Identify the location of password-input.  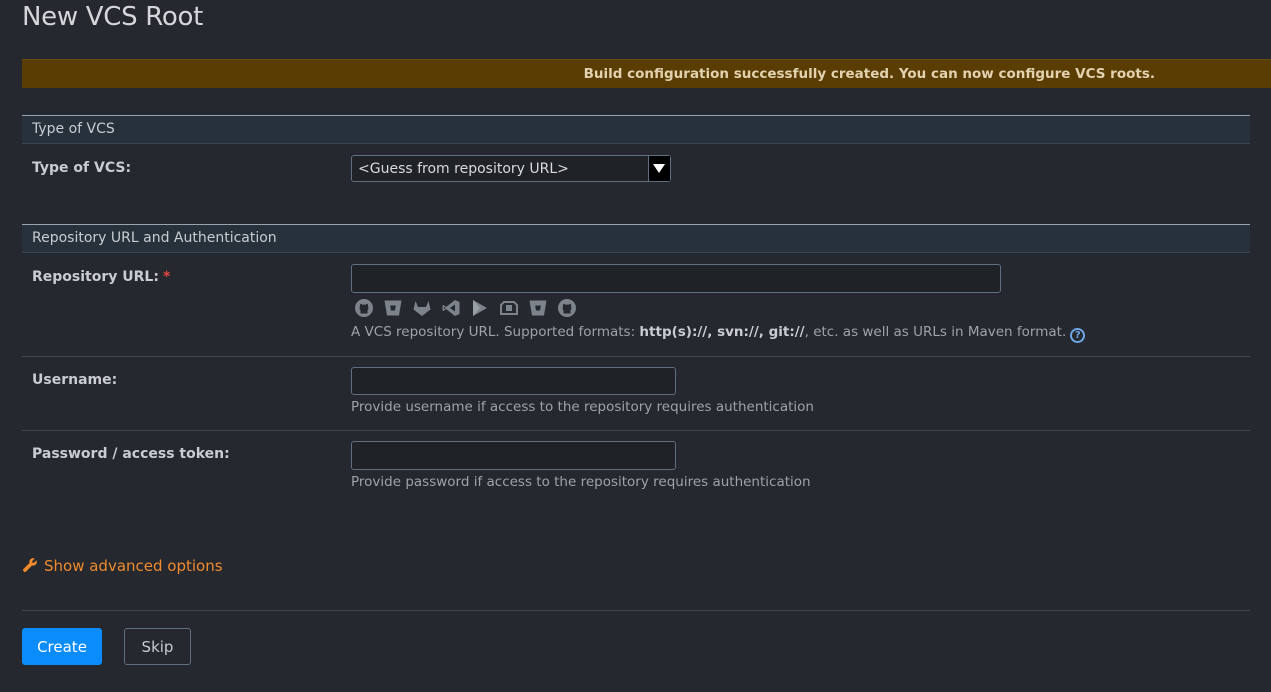
(513, 455).